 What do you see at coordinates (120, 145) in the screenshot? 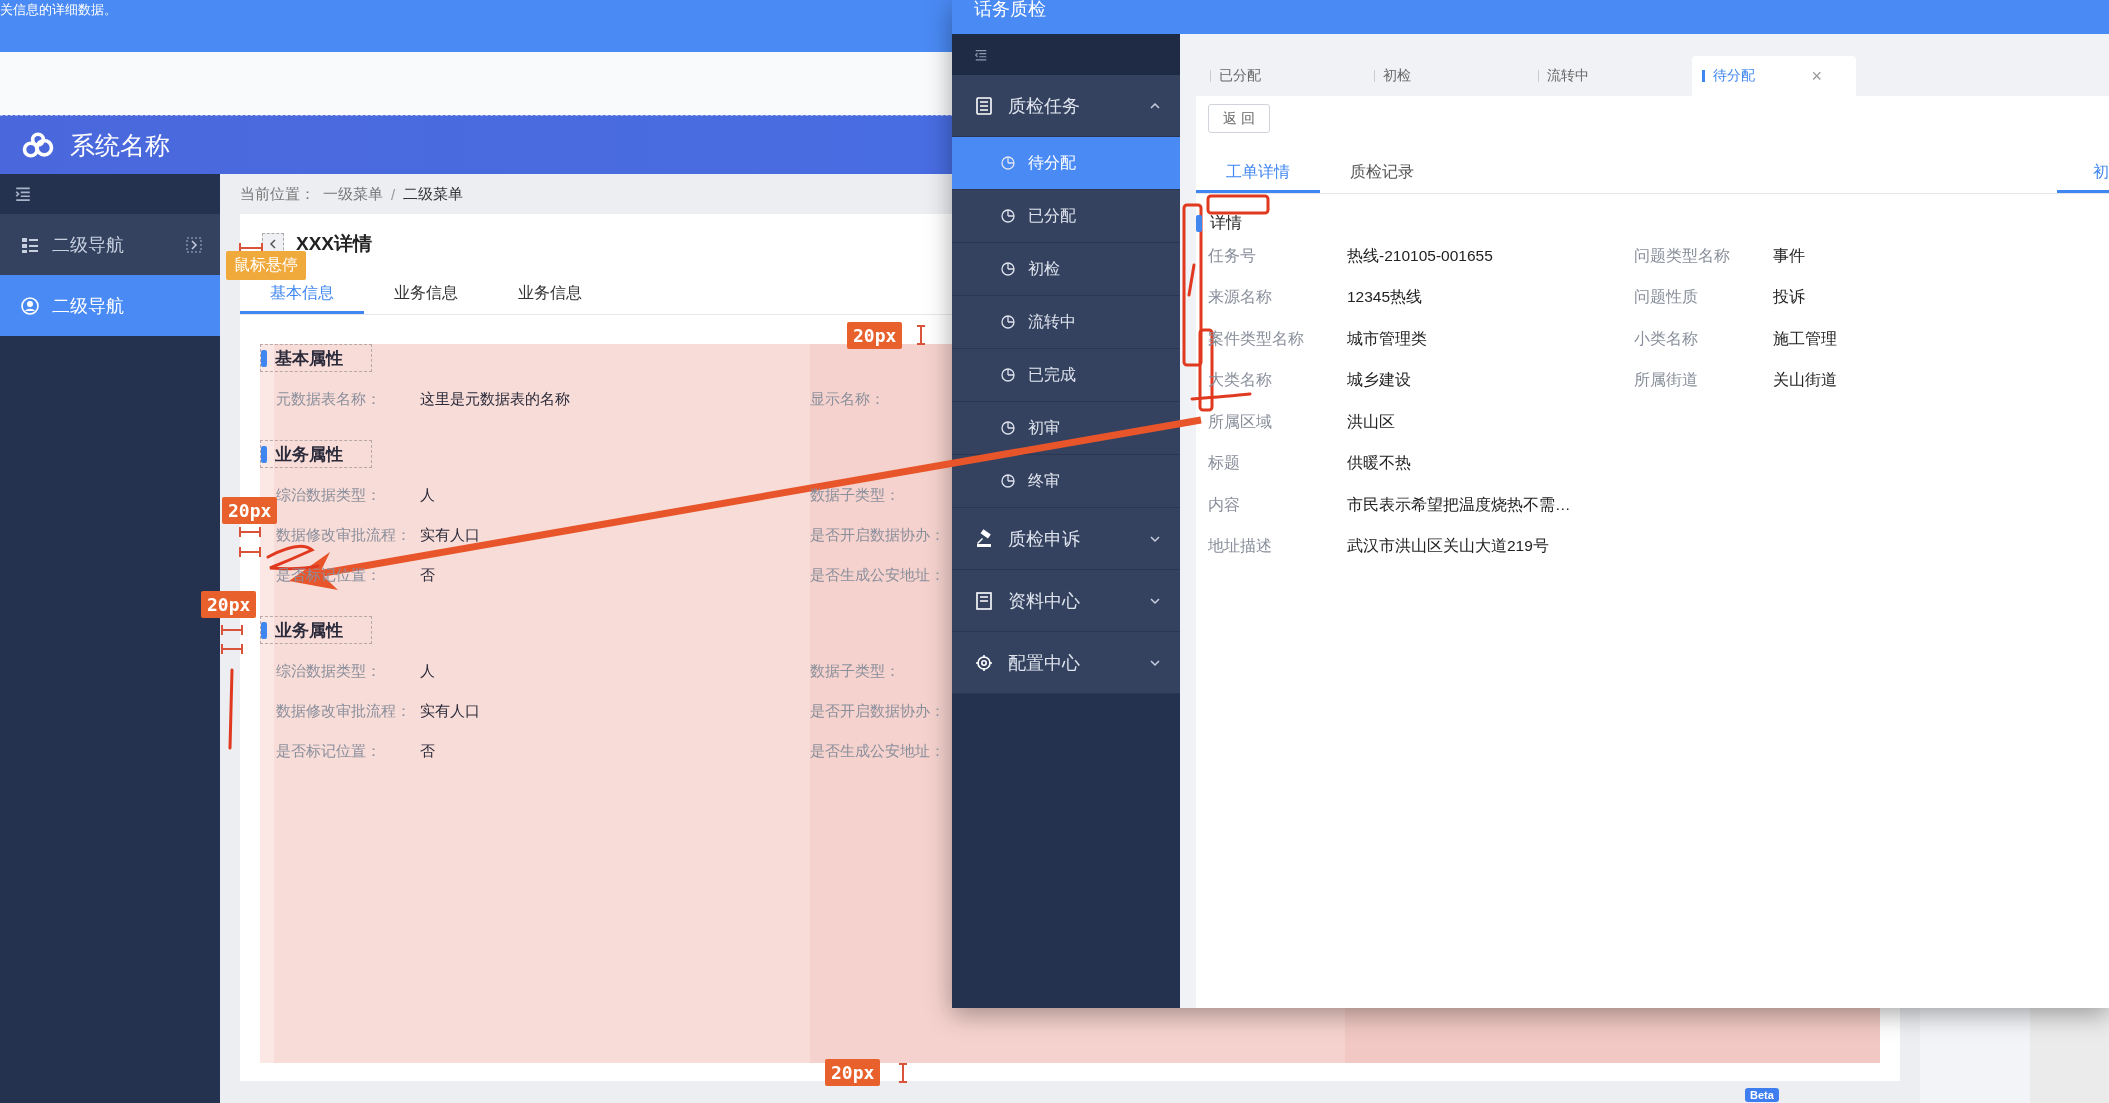
I see `system-name: 系统名称` at bounding box center [120, 145].